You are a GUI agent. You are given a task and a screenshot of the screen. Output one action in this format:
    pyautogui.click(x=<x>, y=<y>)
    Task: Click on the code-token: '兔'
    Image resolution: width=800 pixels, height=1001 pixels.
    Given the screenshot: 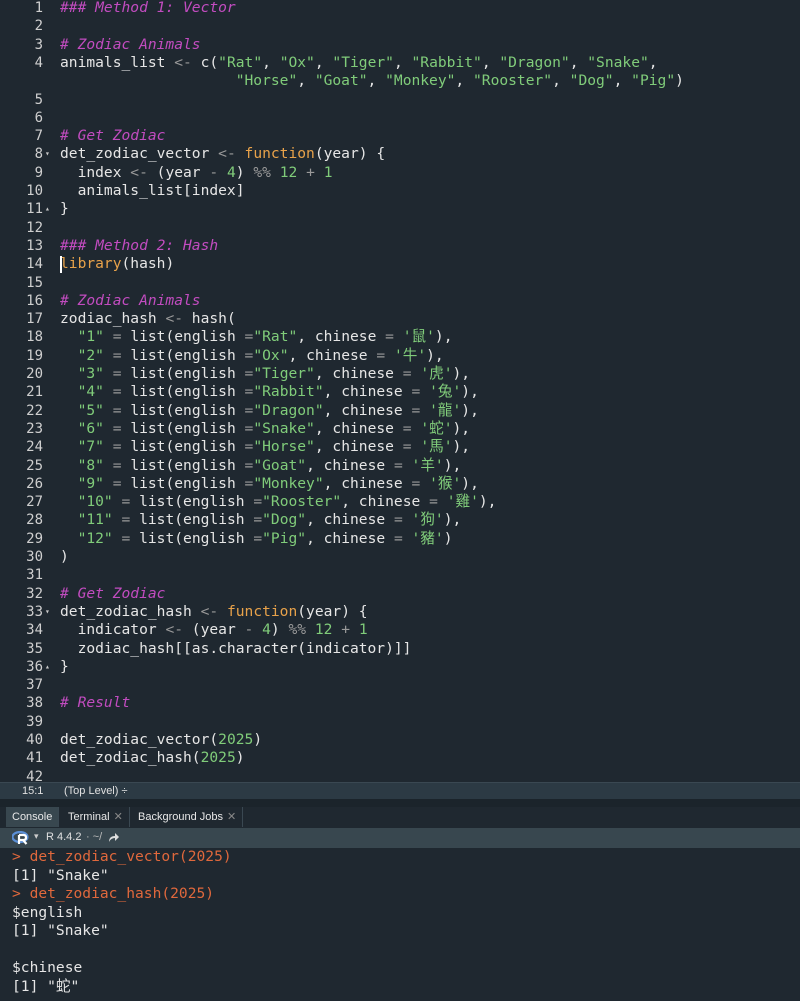 What is the action you would take?
    pyautogui.click(x=445, y=392)
    